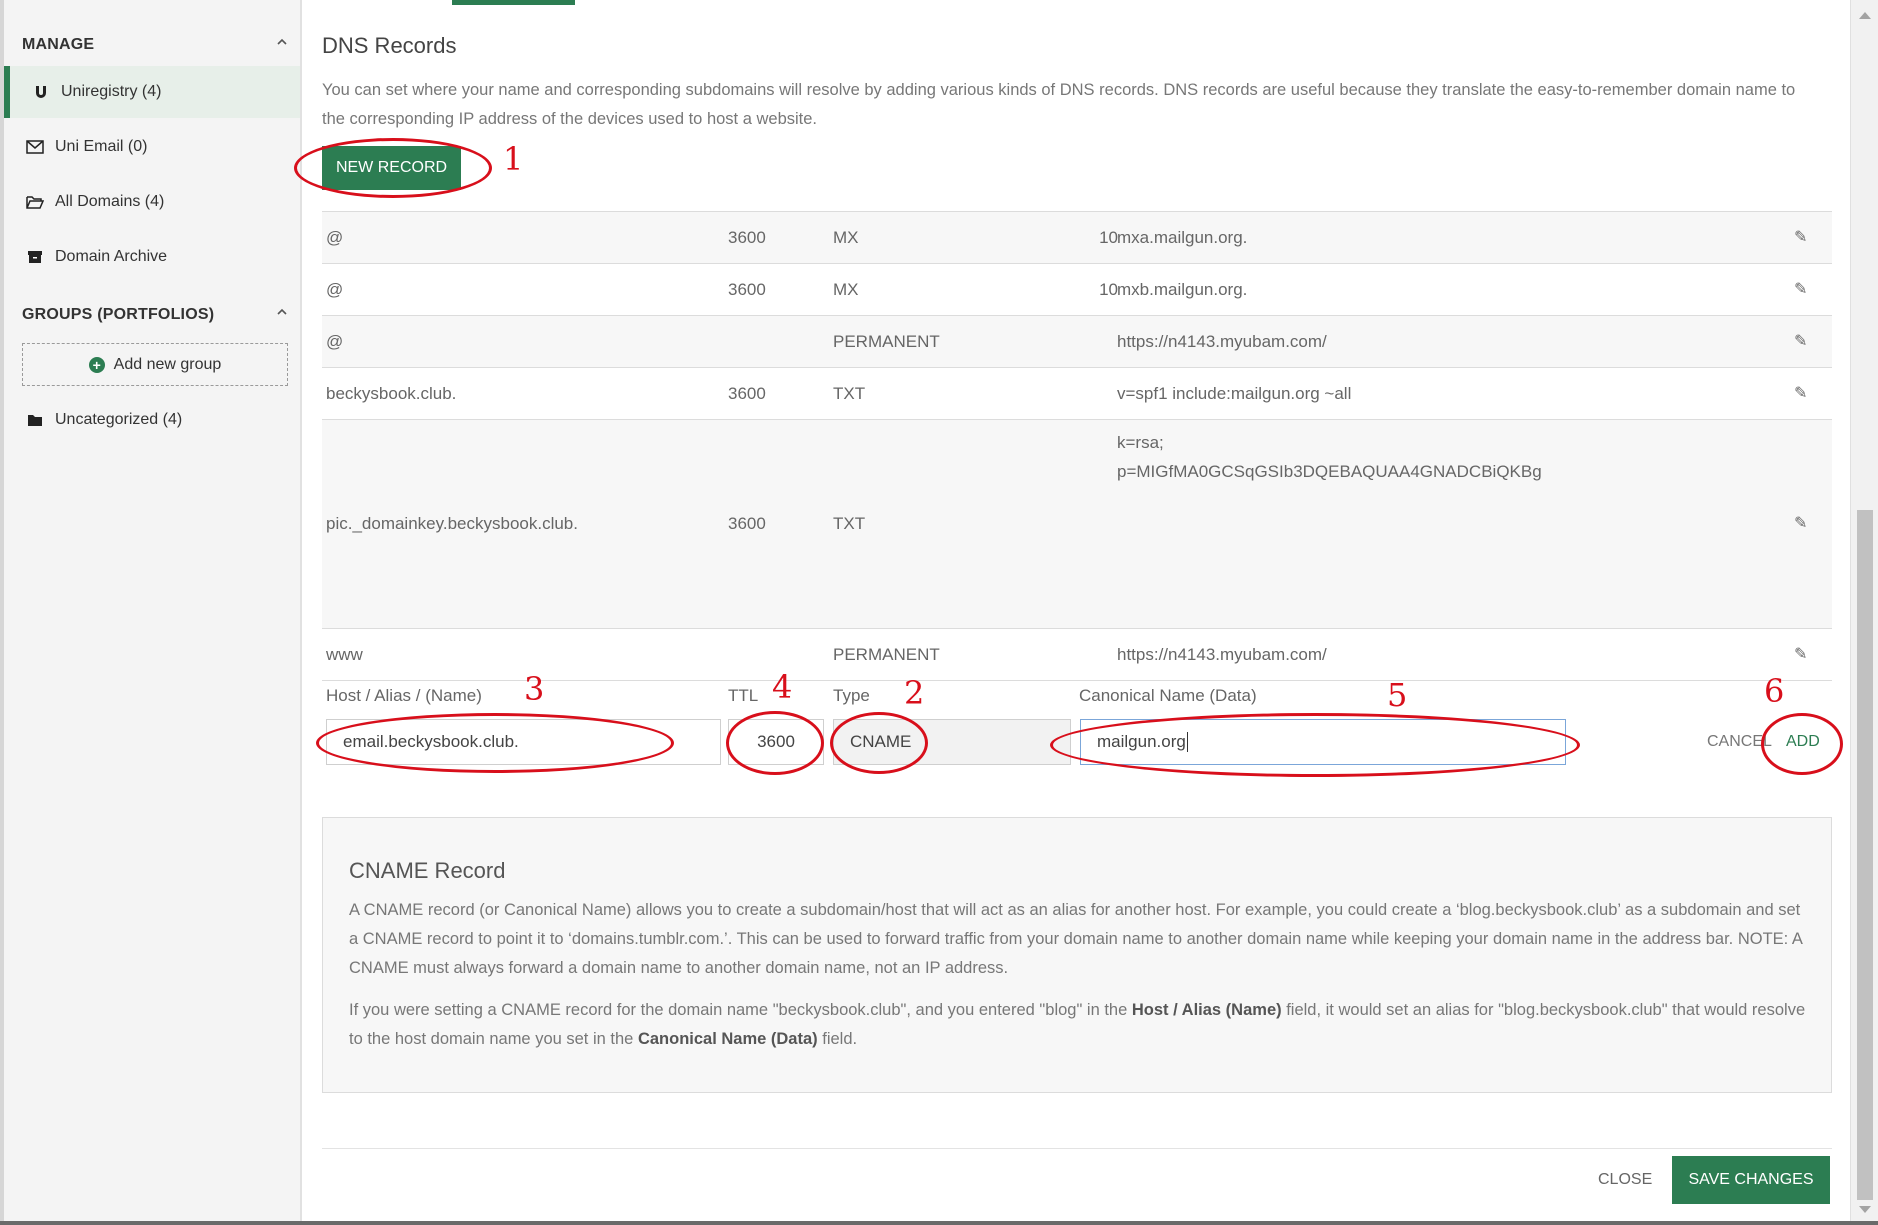 This screenshot has height=1225, width=1878. Describe the element at coordinates (41, 92) in the screenshot. I see `magnet-icon` at that location.